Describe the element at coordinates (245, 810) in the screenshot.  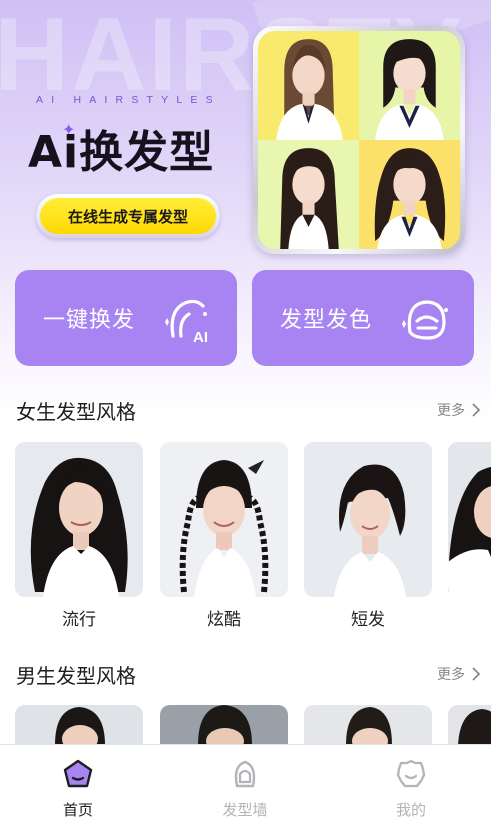
I see `tab-label: 发型墙` at that location.